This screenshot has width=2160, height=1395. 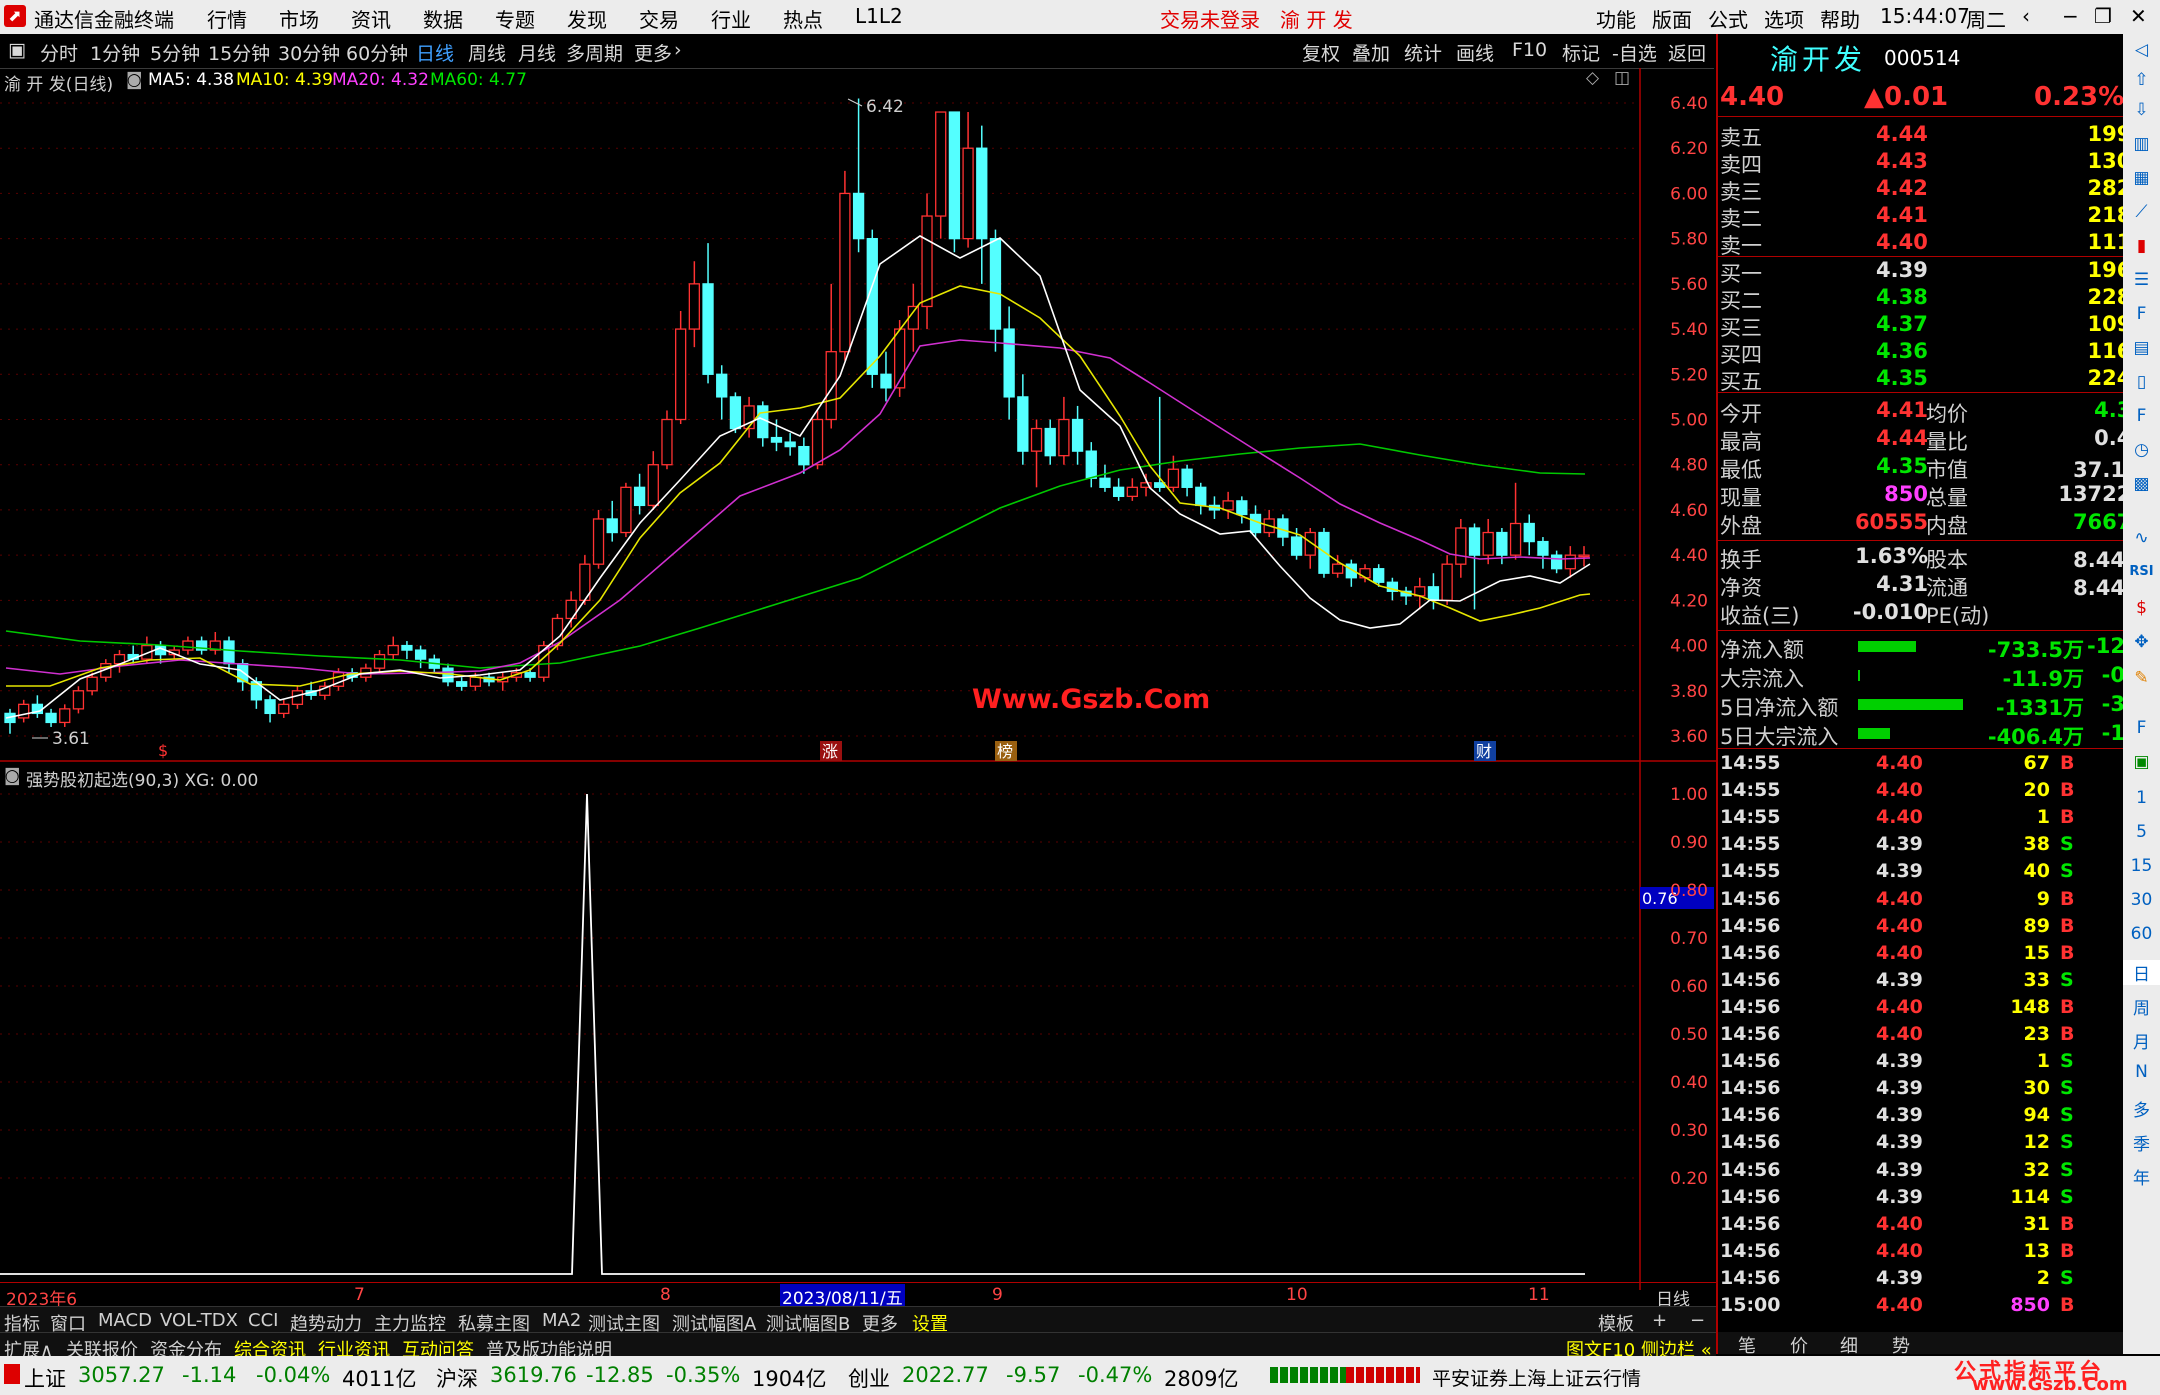 I want to click on menu-item-bangzhu: 帮助, so click(x=1840, y=18).